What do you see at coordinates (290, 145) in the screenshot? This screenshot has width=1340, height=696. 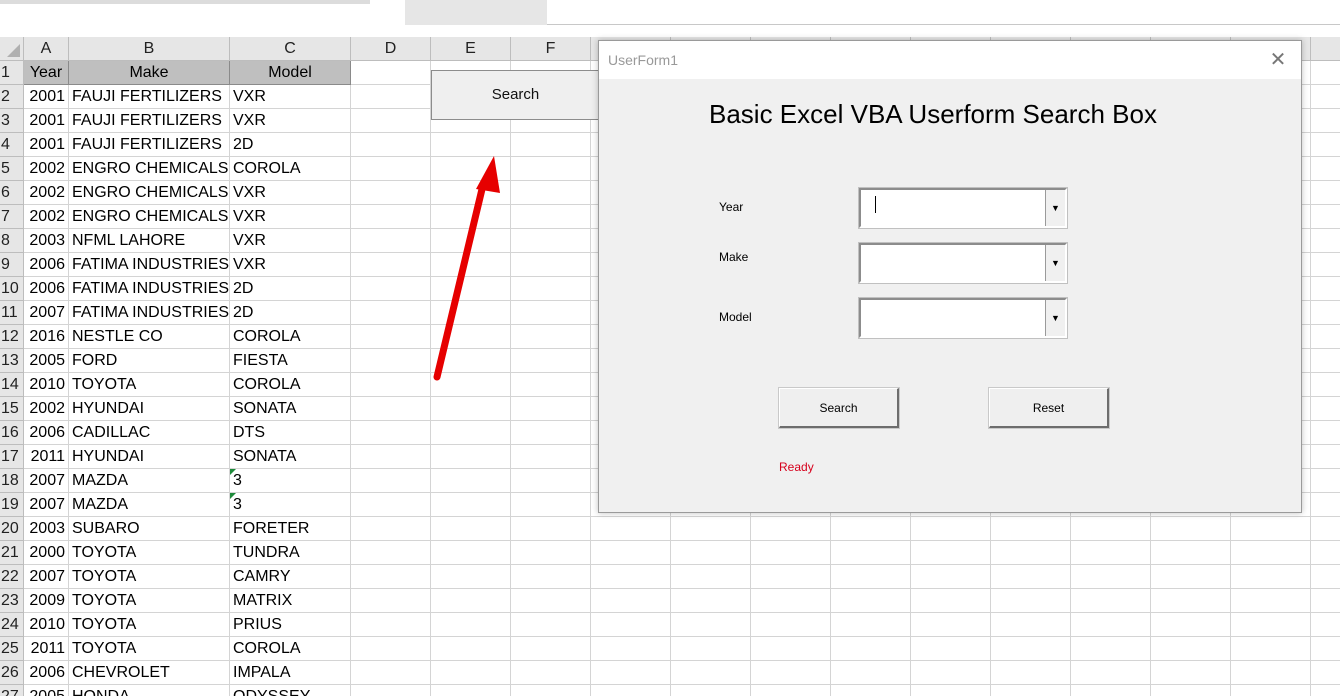 I see `table-cell: 2D` at bounding box center [290, 145].